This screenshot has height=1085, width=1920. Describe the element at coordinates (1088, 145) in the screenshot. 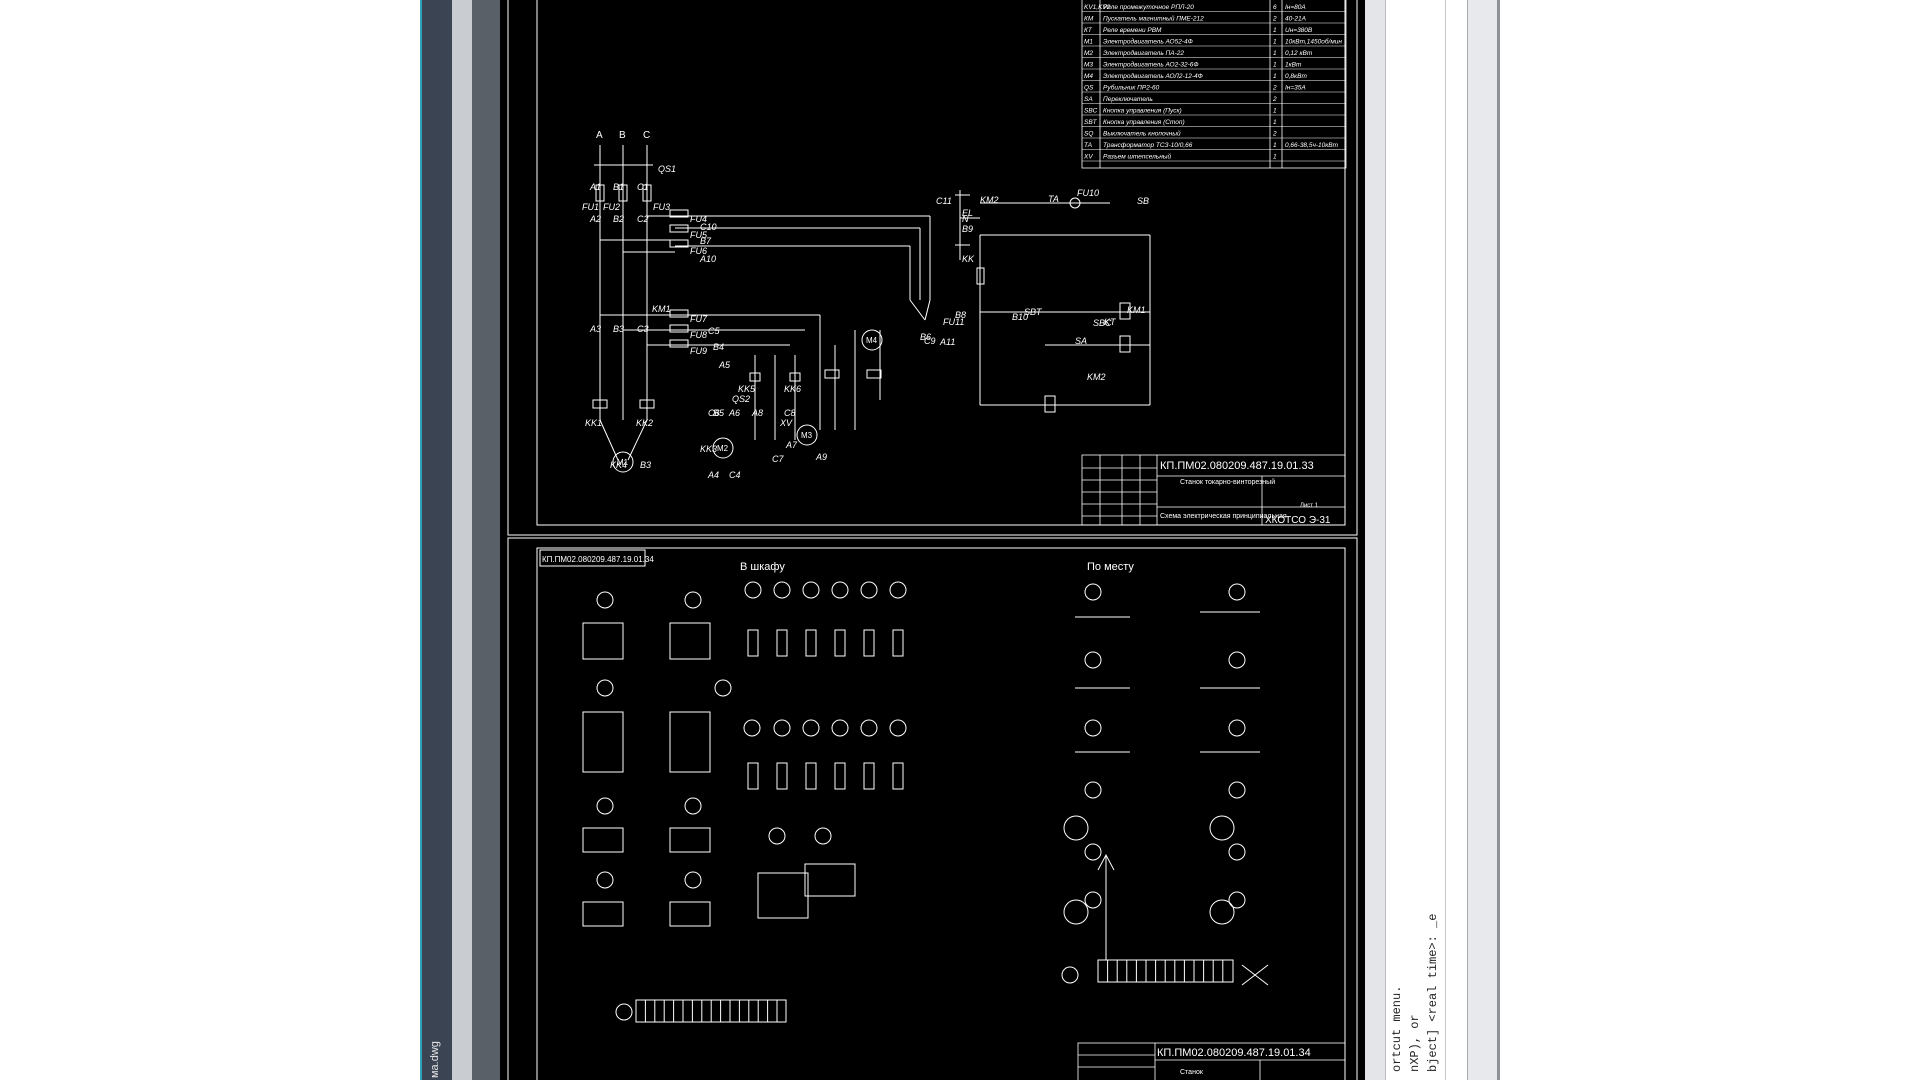

I see `bom-cell: ТА` at that location.